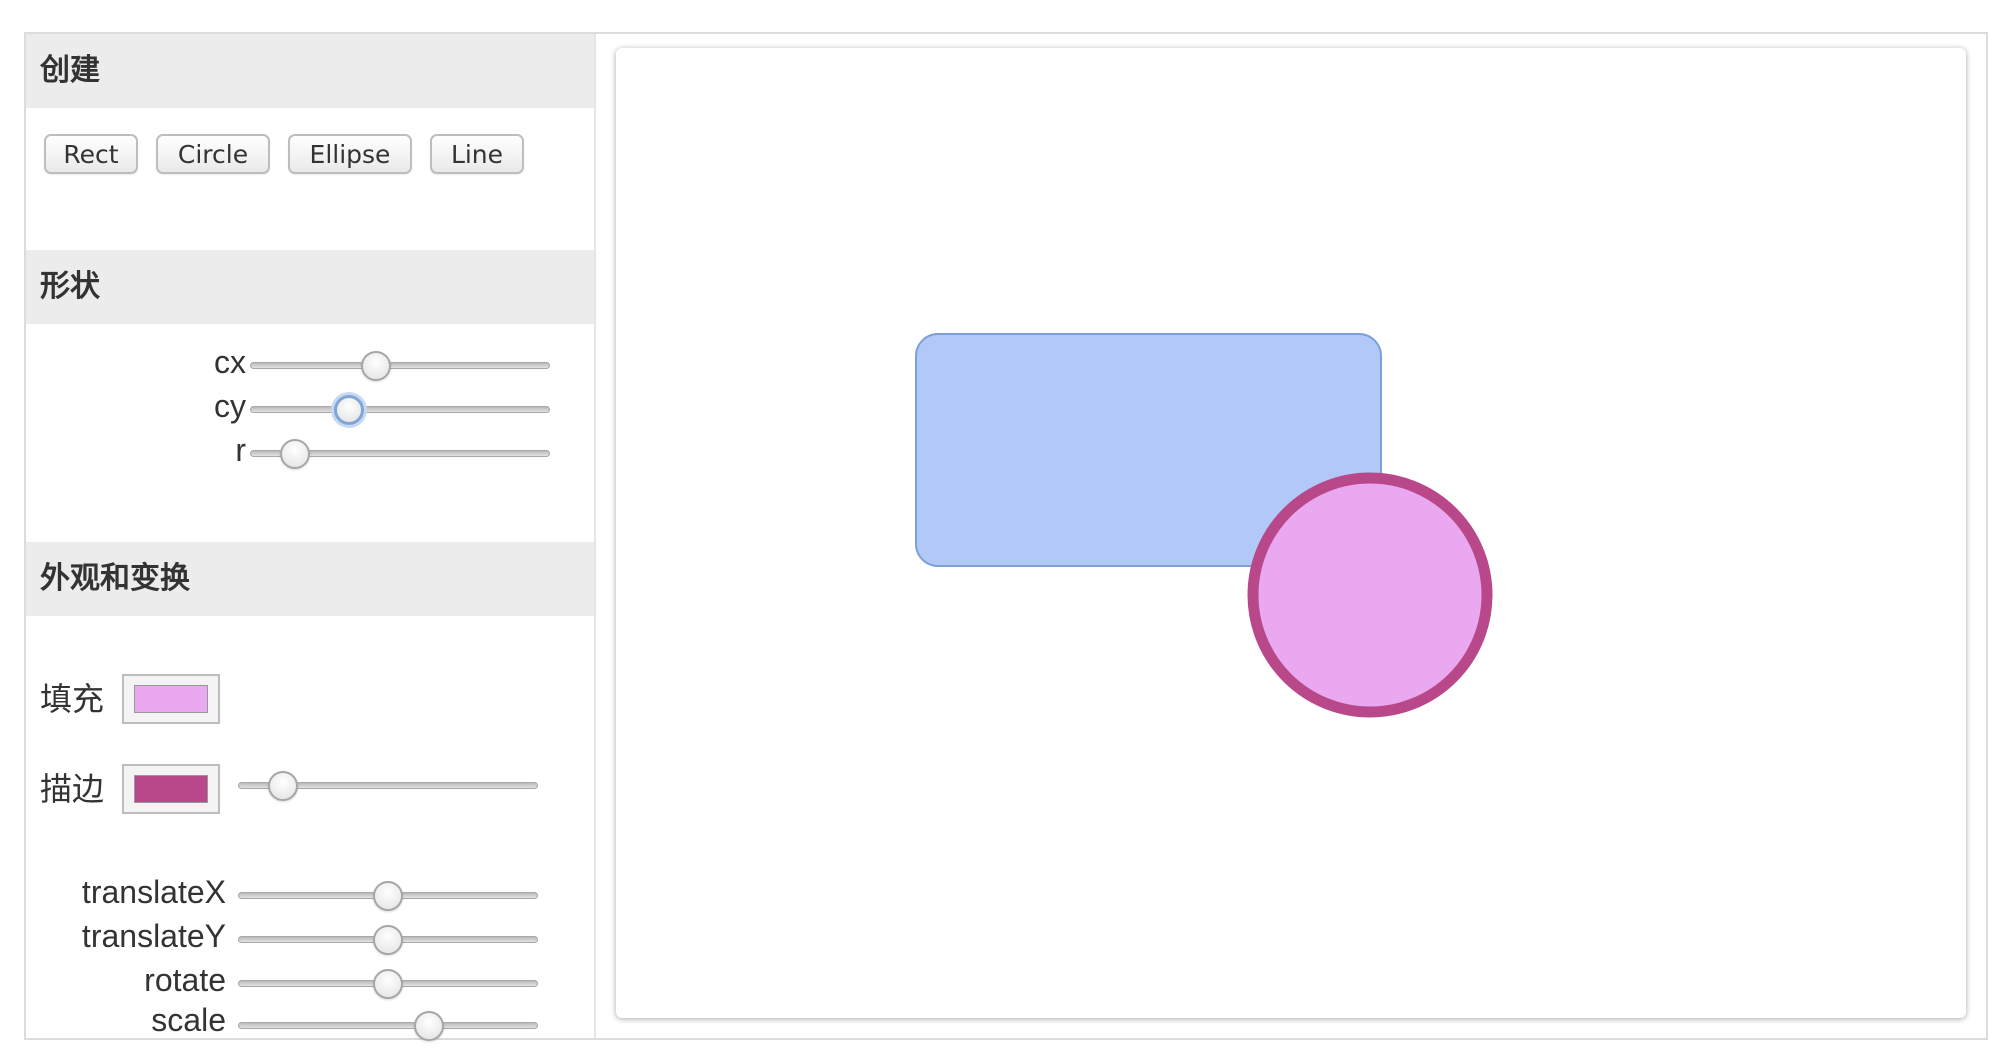  Describe the element at coordinates (477, 154) in the screenshot. I see `create-line-button: Line` at that location.